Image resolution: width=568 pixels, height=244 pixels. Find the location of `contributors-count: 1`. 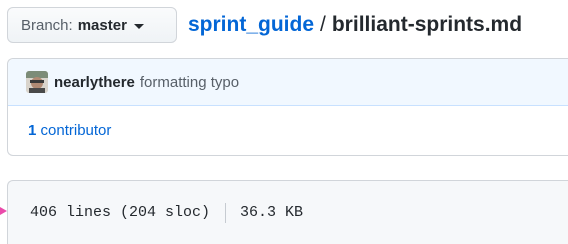

contributors-count: 1 is located at coordinates (32, 130).